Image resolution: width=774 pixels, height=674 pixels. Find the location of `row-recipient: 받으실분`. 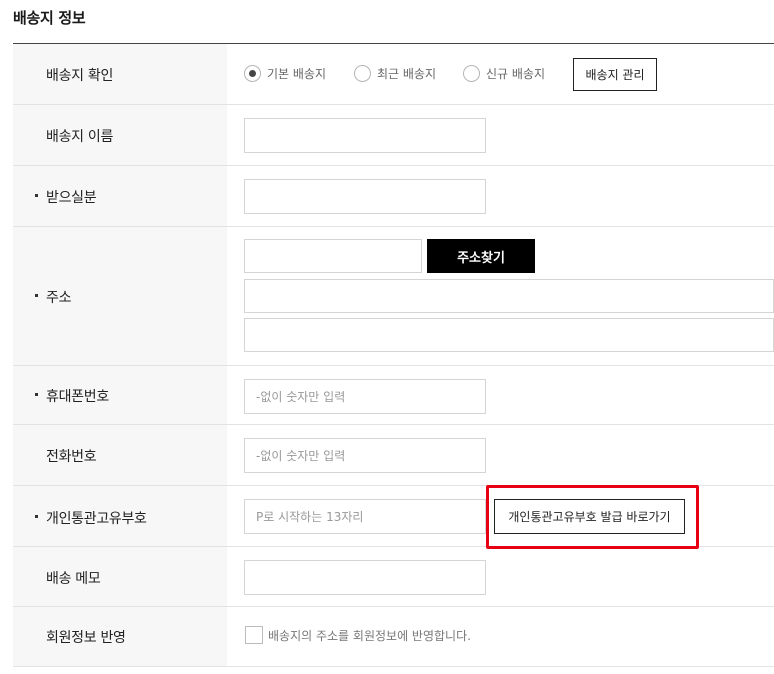

row-recipient: 받으실분 is located at coordinates (393, 196).